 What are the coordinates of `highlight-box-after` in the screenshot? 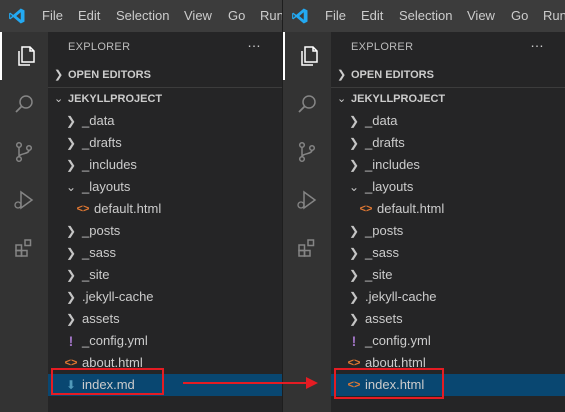 It's located at (389, 383).